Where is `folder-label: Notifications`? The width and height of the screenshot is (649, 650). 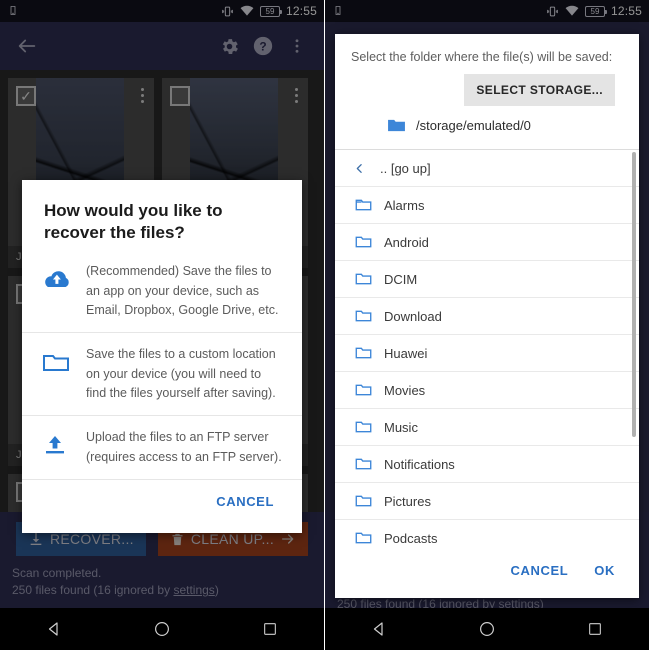 folder-label: Notifications is located at coordinates (419, 464).